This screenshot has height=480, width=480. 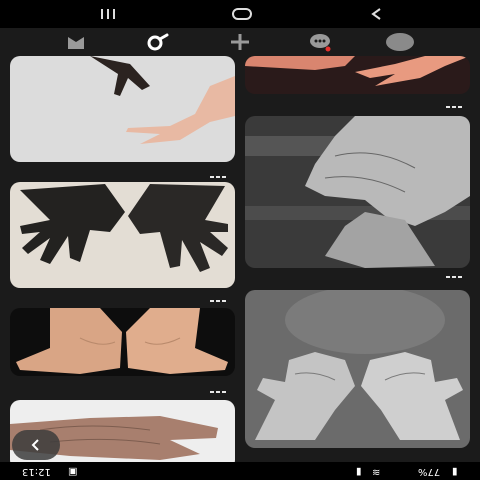 I want to click on profile-icon, so click(x=400, y=42).